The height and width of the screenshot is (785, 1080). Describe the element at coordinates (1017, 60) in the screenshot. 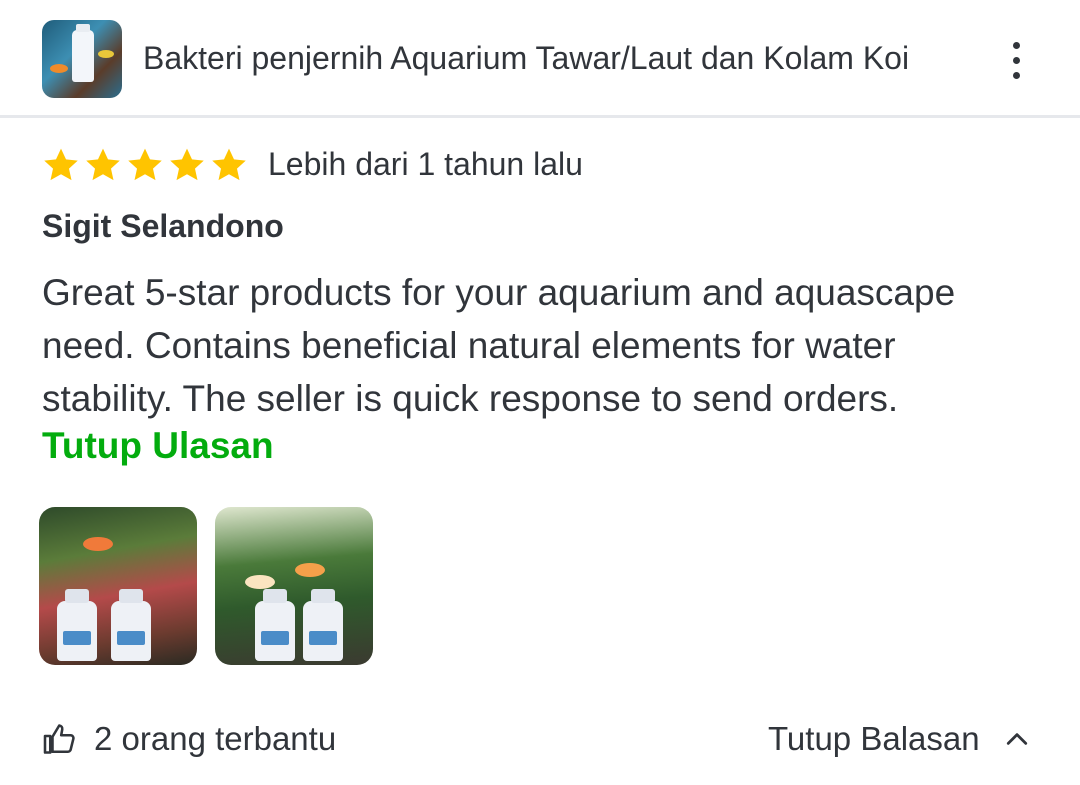

I see `more-vertical-icon` at that location.